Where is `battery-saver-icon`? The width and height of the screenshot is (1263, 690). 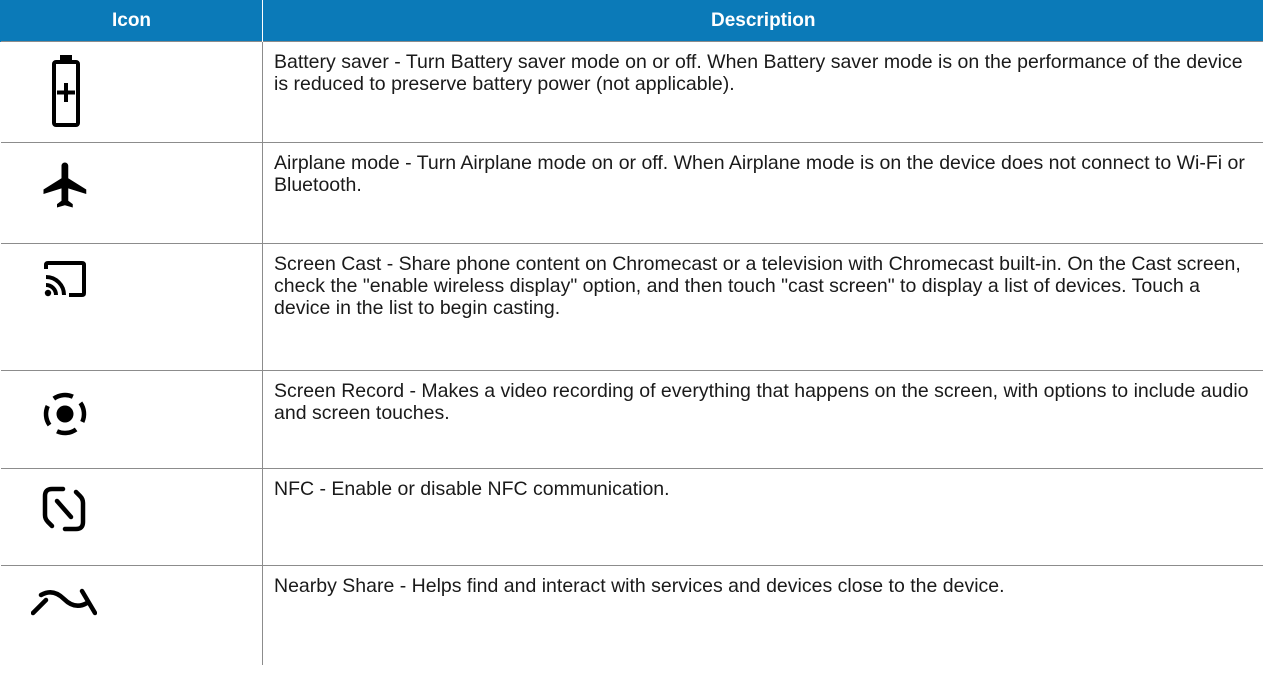 battery-saver-icon is located at coordinates (65, 91).